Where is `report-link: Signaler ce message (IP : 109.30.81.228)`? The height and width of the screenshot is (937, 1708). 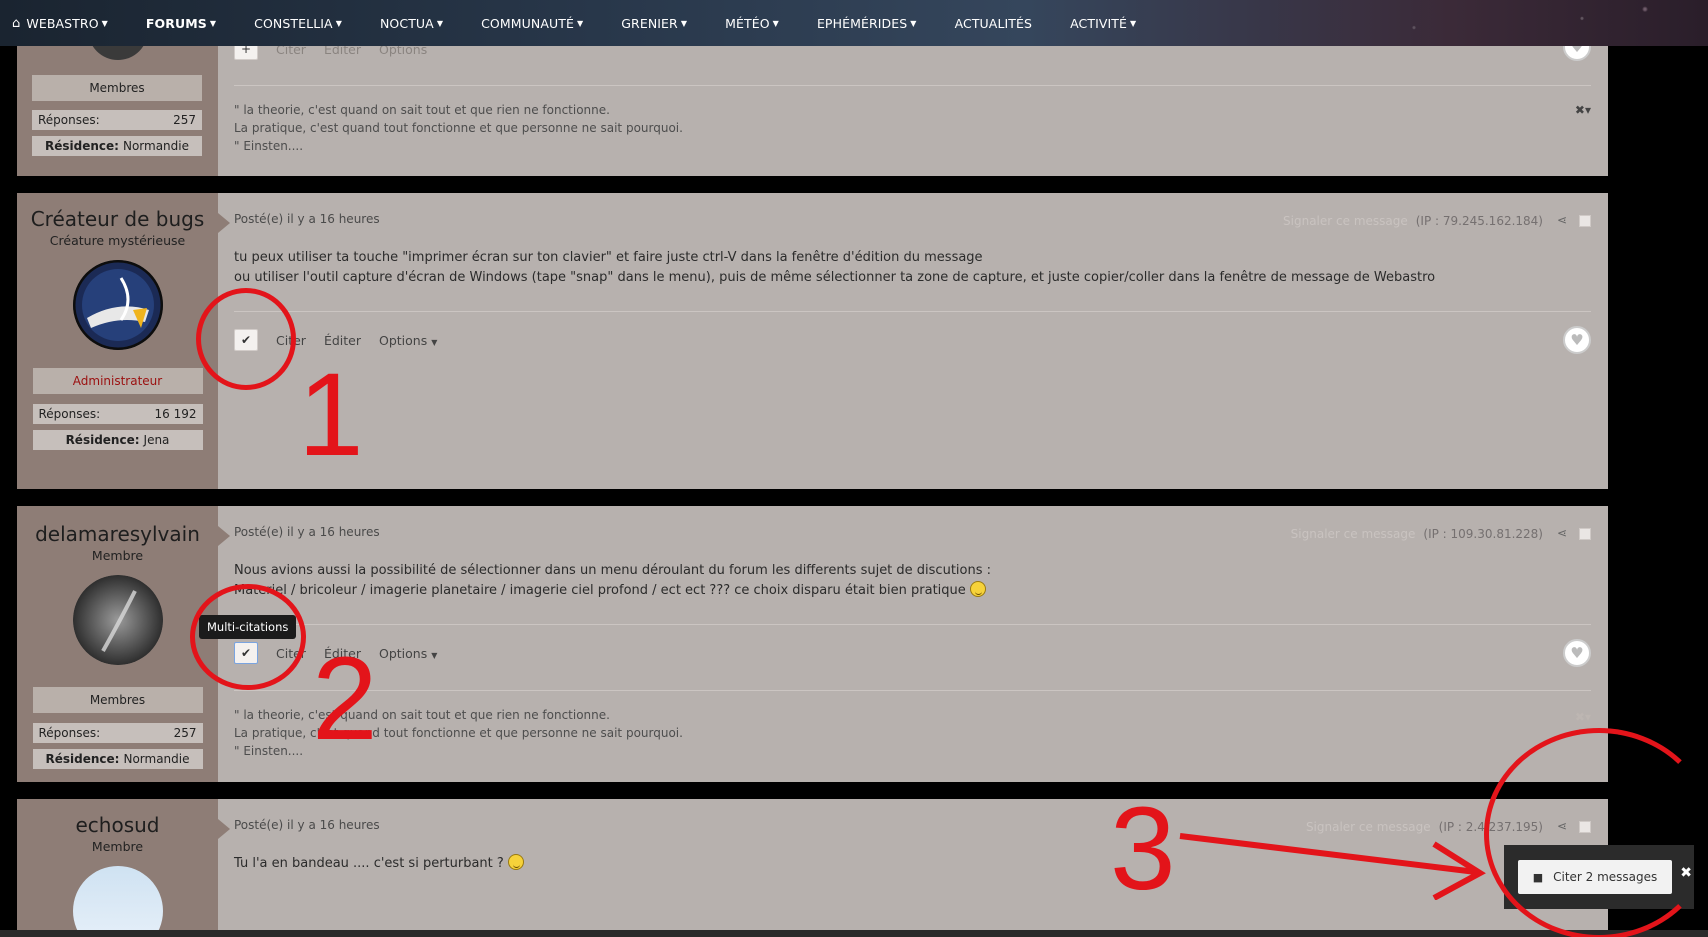
report-link: Signaler ce message (IP : 109.30.81.228) is located at coordinates (1417, 534).